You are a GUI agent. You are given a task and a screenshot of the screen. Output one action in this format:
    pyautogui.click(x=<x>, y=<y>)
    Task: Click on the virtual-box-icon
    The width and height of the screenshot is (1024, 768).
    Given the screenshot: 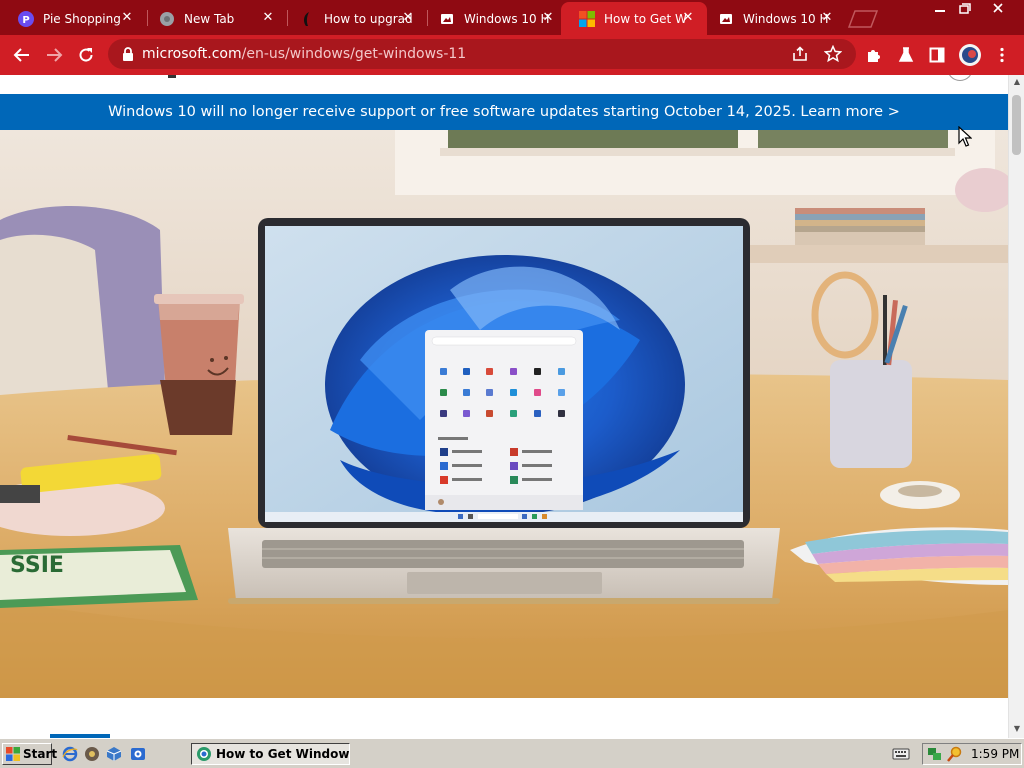 What is the action you would take?
    pyautogui.click(x=114, y=754)
    